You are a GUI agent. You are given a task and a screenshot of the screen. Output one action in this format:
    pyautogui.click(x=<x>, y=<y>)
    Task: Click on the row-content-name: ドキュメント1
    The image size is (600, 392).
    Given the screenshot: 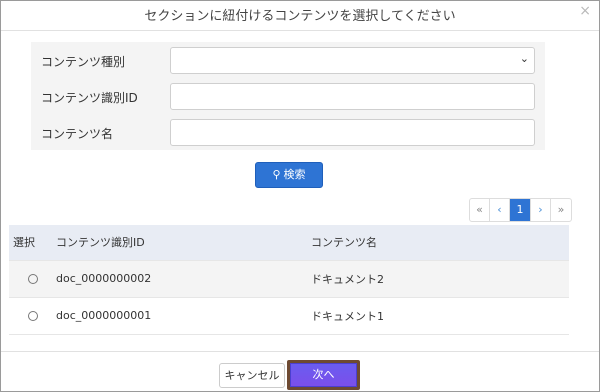 What is the action you would take?
    pyautogui.click(x=347, y=316)
    